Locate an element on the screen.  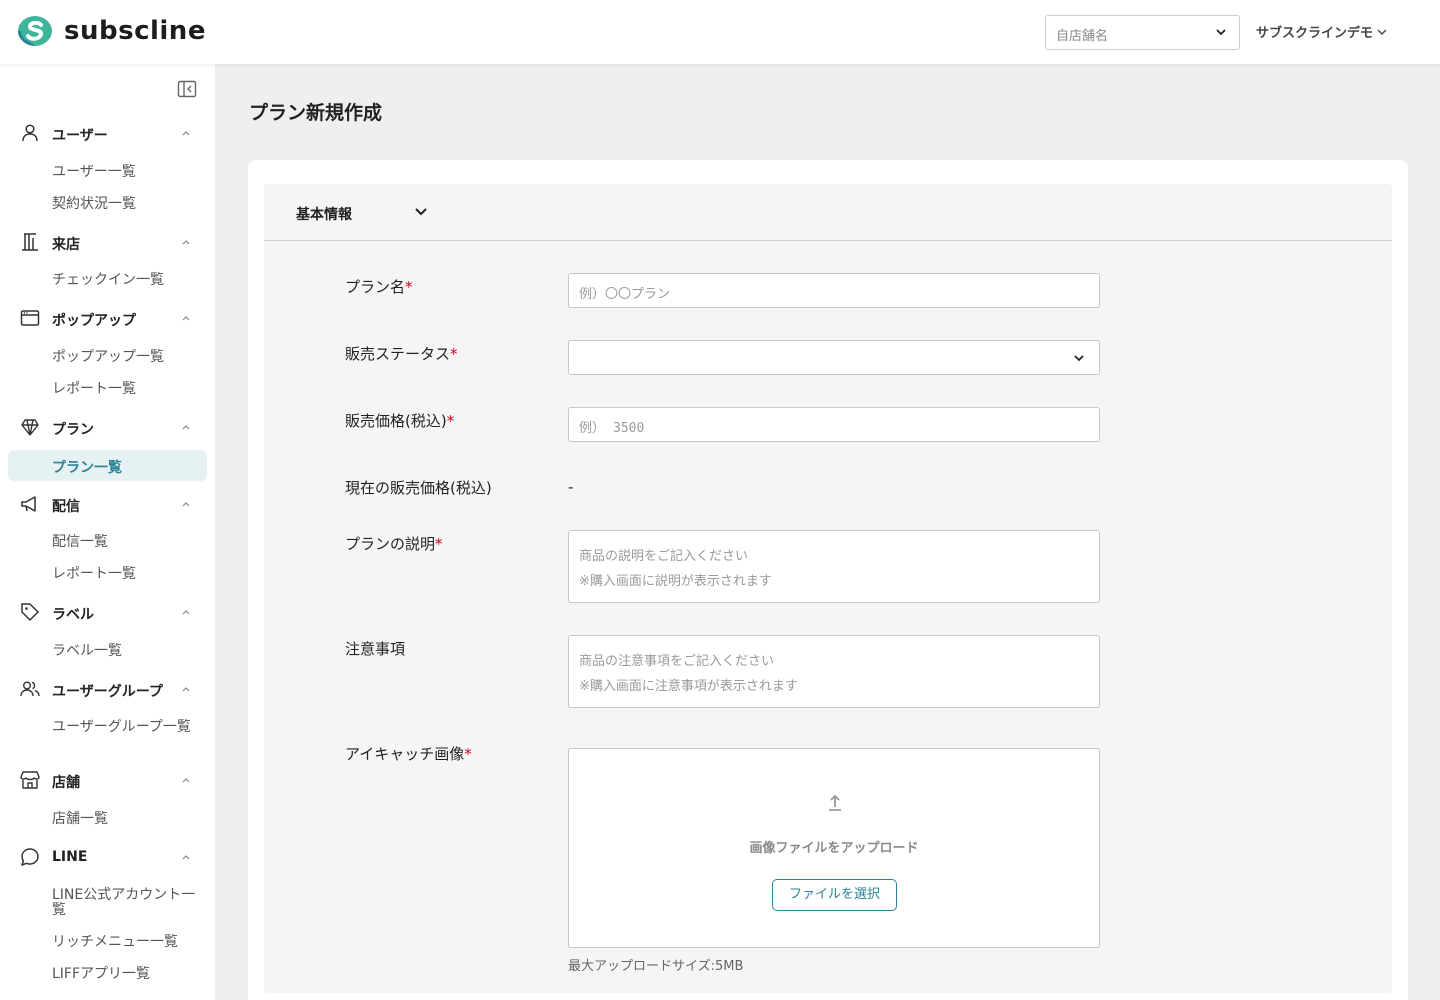
logo-mark-icon is located at coordinates (35, 31).